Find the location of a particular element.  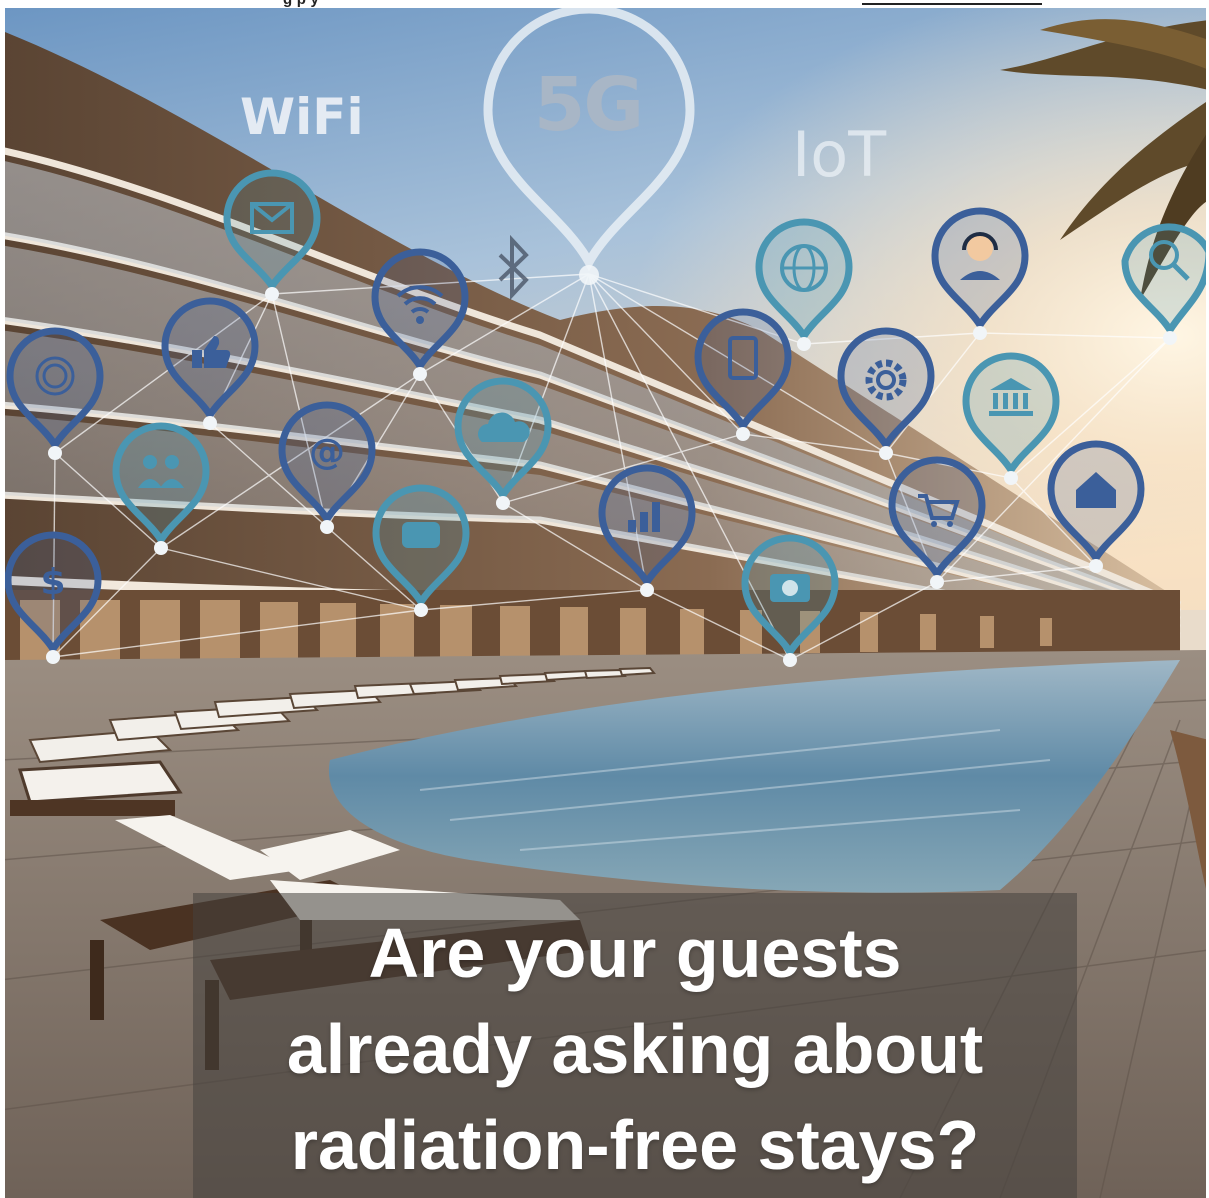

left-border is located at coordinates (2, 599).